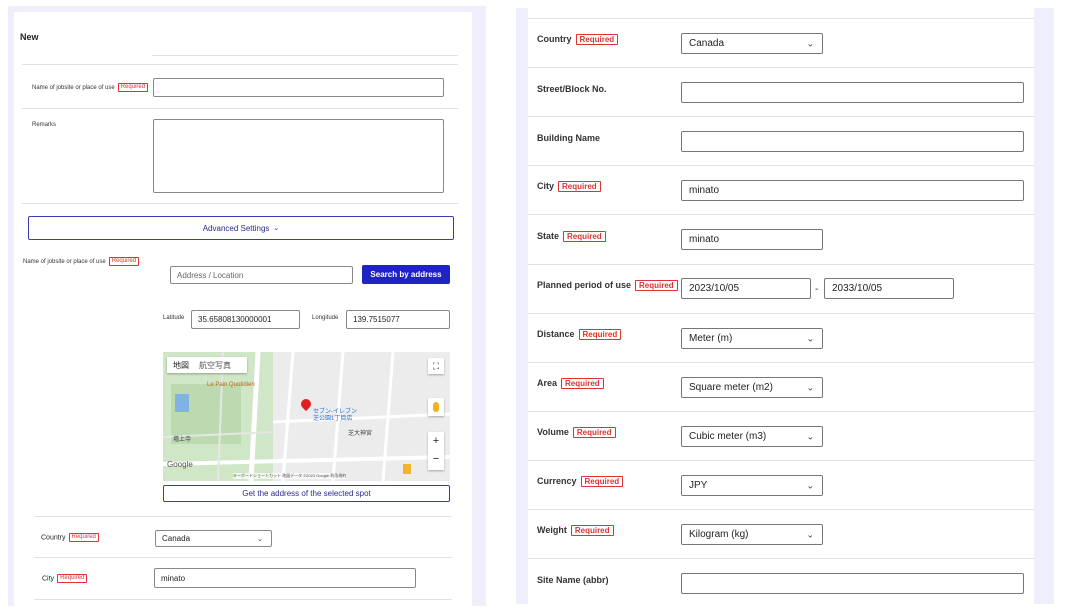 The height and width of the screenshot is (611, 1069). What do you see at coordinates (752, 239) in the screenshot?
I see `state-input: minato` at bounding box center [752, 239].